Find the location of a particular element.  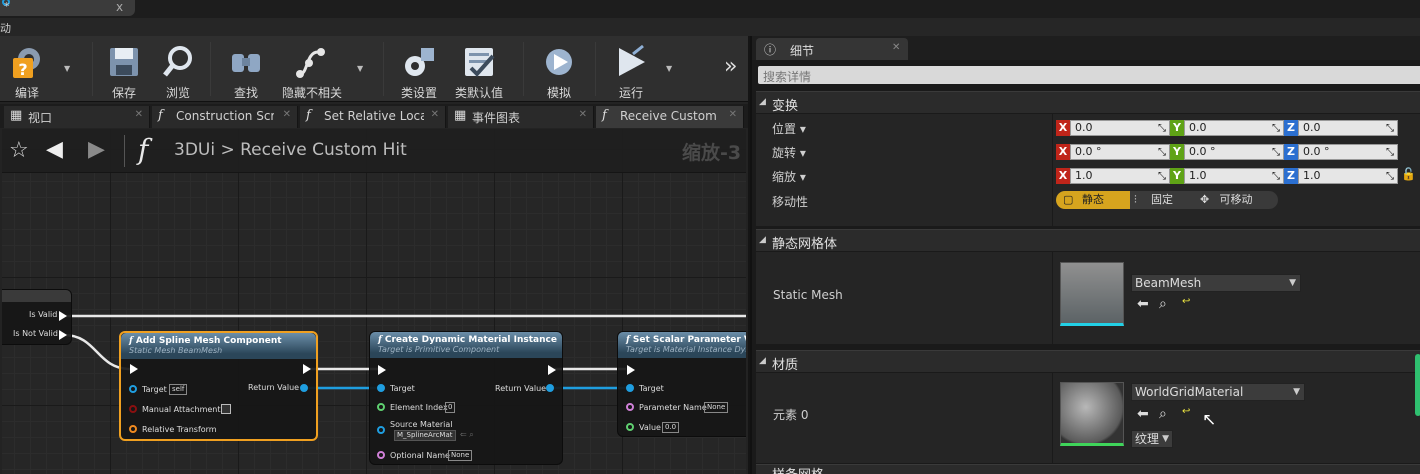

material-thumbnail is located at coordinates (1092, 414).